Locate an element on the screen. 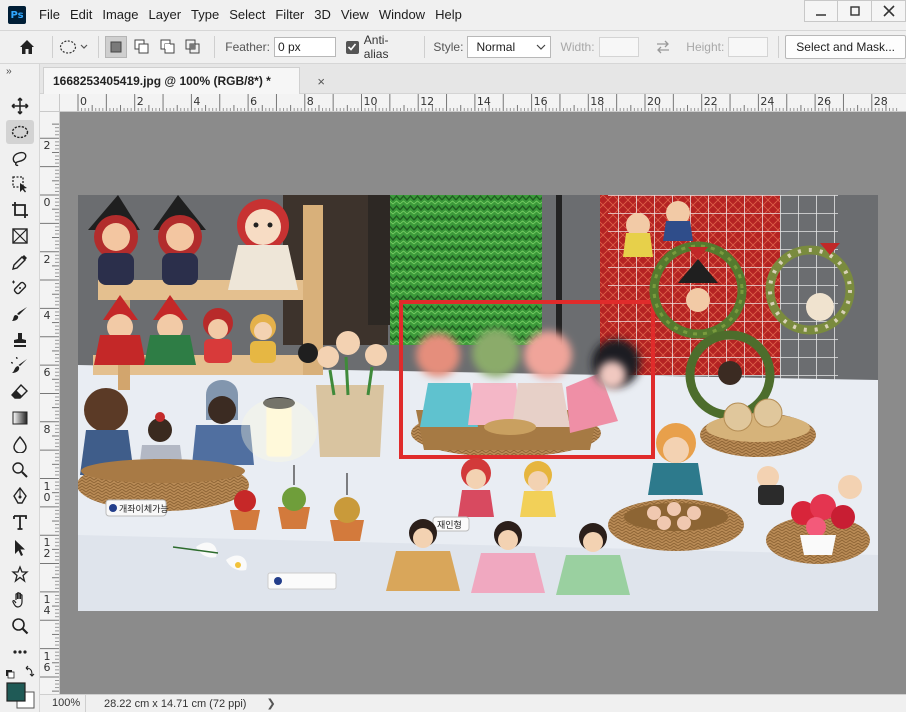  height-label: Height: is located at coordinates (705, 47).